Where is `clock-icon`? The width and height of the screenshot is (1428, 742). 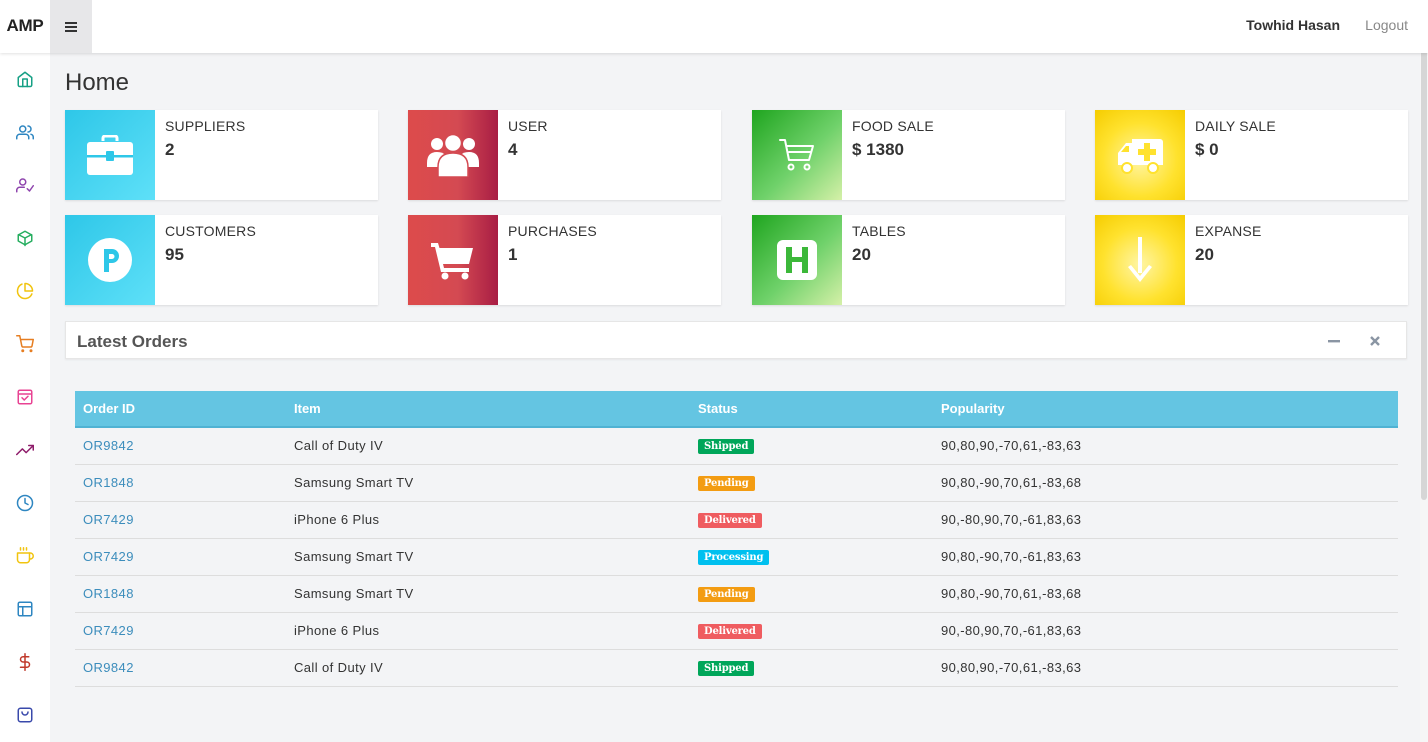 clock-icon is located at coordinates (25, 503).